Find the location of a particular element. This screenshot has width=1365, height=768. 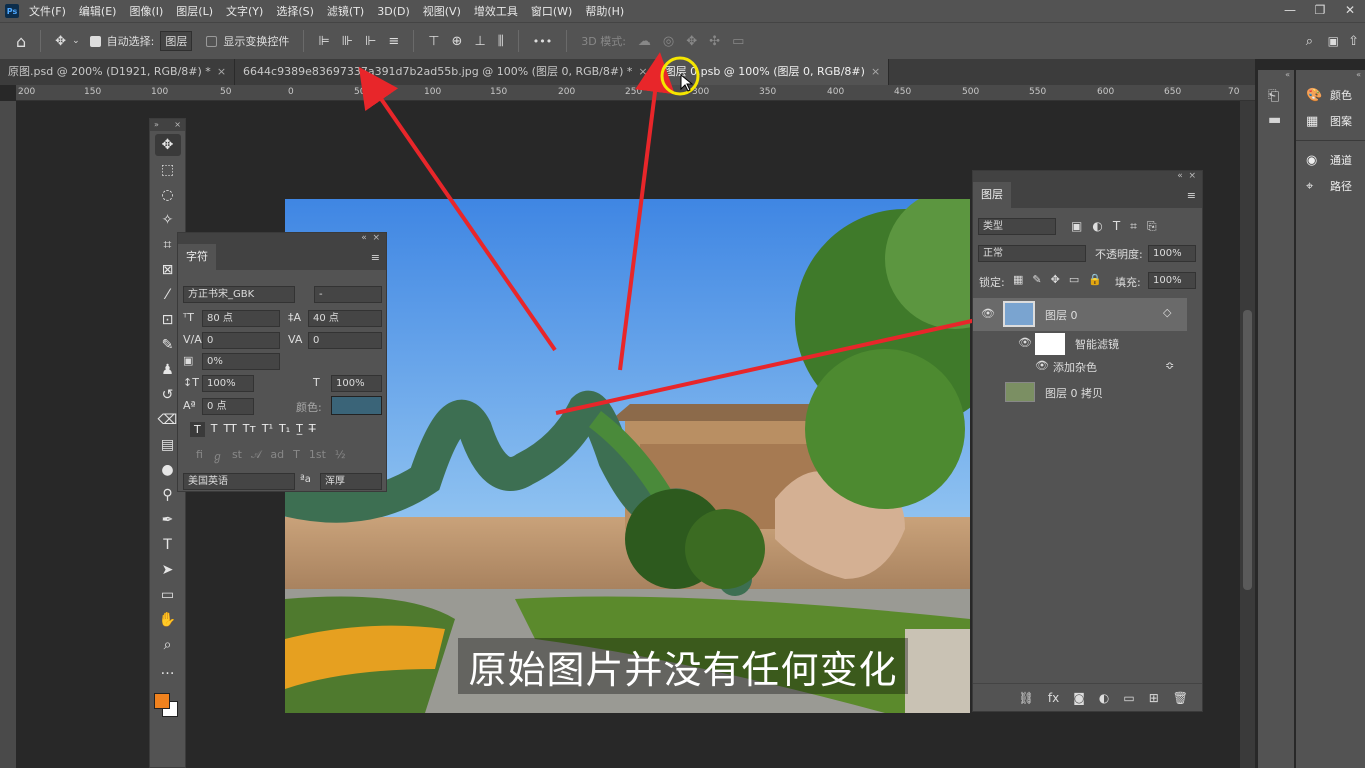

ligature-button: ﬁ is located at coordinates (199, 456).